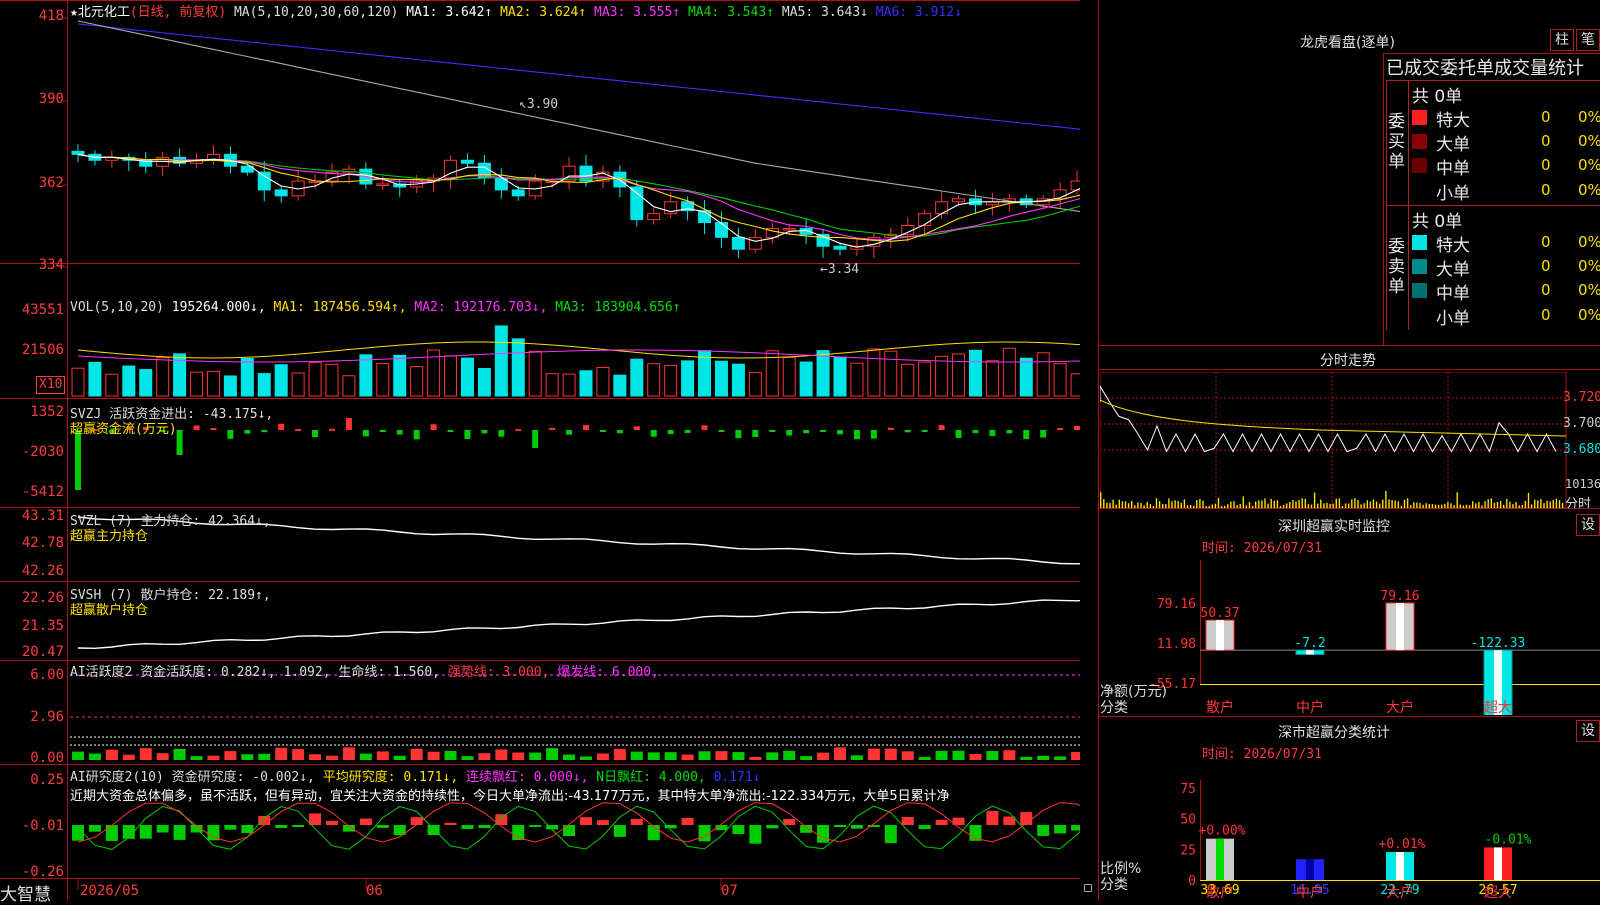 The height and width of the screenshot is (905, 1600). I want to click on szm-category: 超大, so click(1498, 707).